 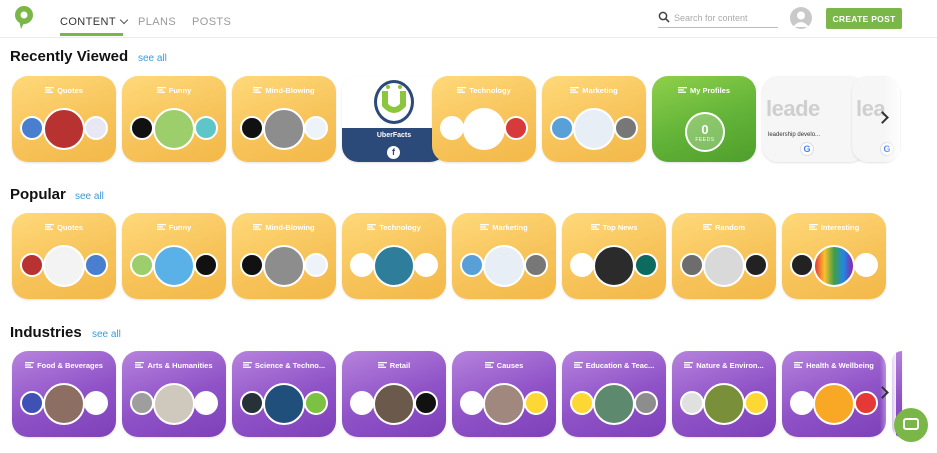 What do you see at coordinates (94, 21) in the screenshot?
I see `nav-tab-content: CONTENT` at bounding box center [94, 21].